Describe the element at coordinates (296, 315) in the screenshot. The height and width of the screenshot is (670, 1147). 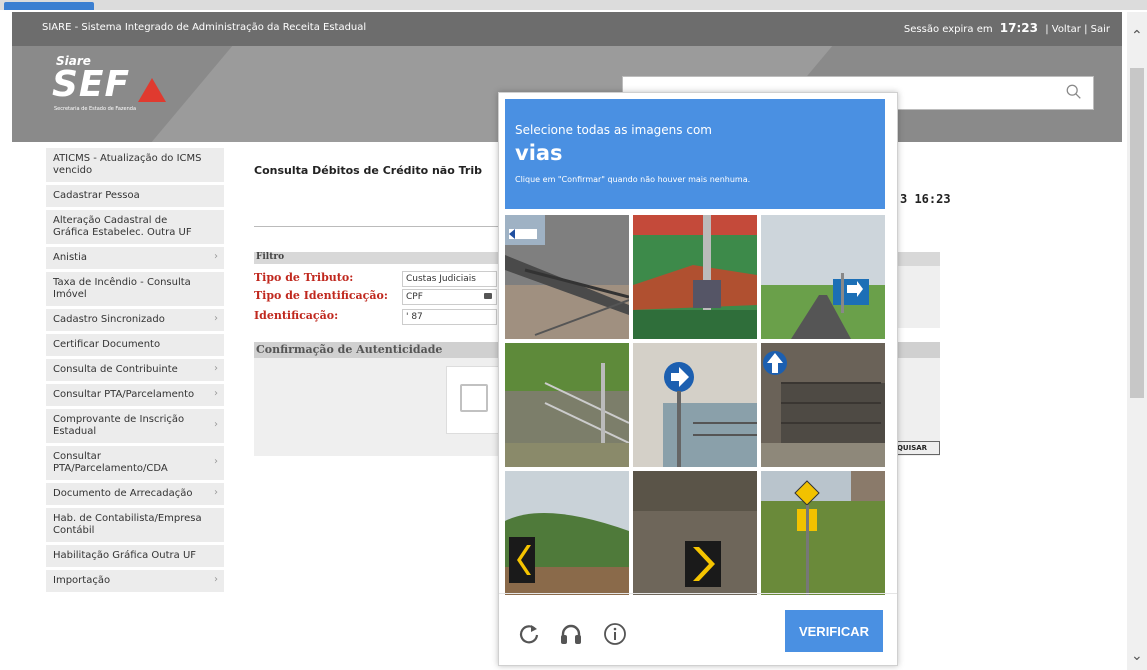
I see `identificacao-label: Identificação:` at that location.